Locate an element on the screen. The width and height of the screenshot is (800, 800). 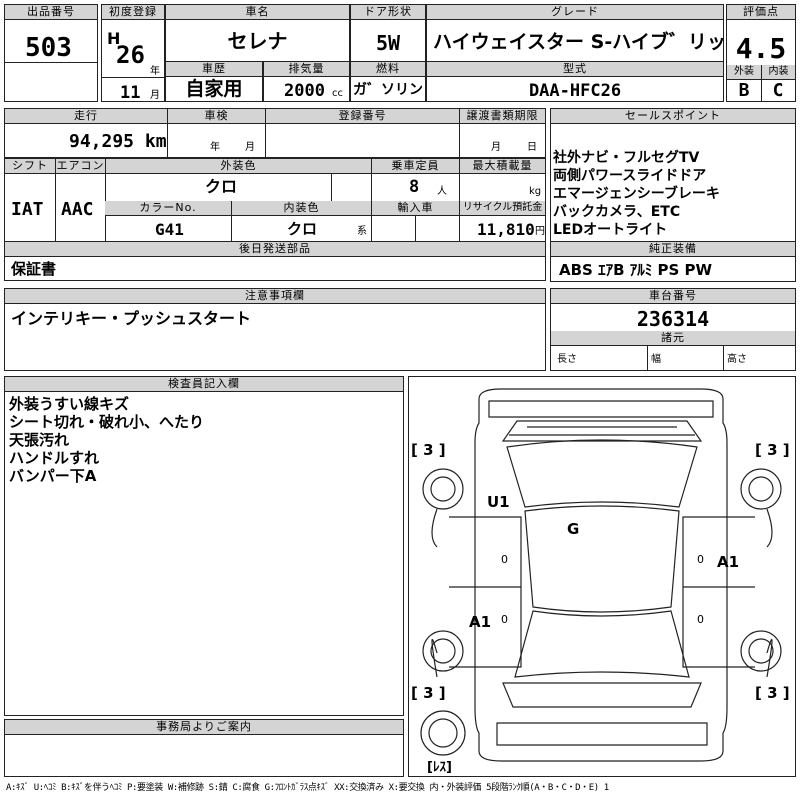
year-unit: 年 is located at coordinates (155, 71).